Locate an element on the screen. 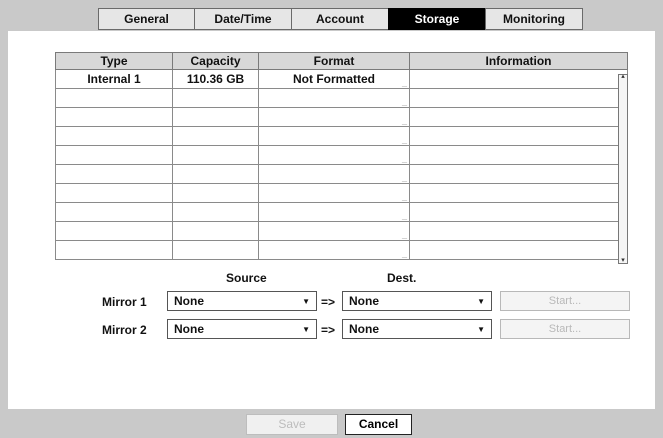 This screenshot has width=663, height=438. tab-storage: Storage is located at coordinates (437, 19).